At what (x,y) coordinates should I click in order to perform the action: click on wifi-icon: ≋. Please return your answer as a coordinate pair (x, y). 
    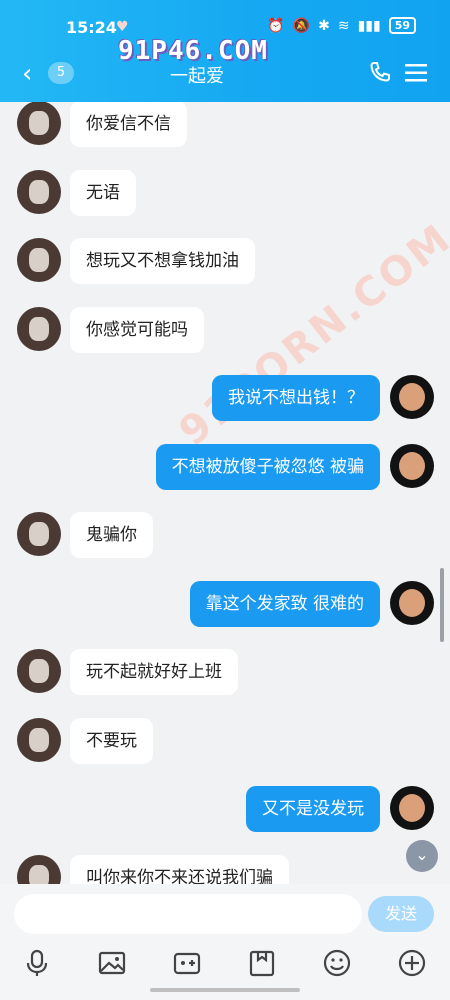
    Looking at the image, I should click on (343, 25).